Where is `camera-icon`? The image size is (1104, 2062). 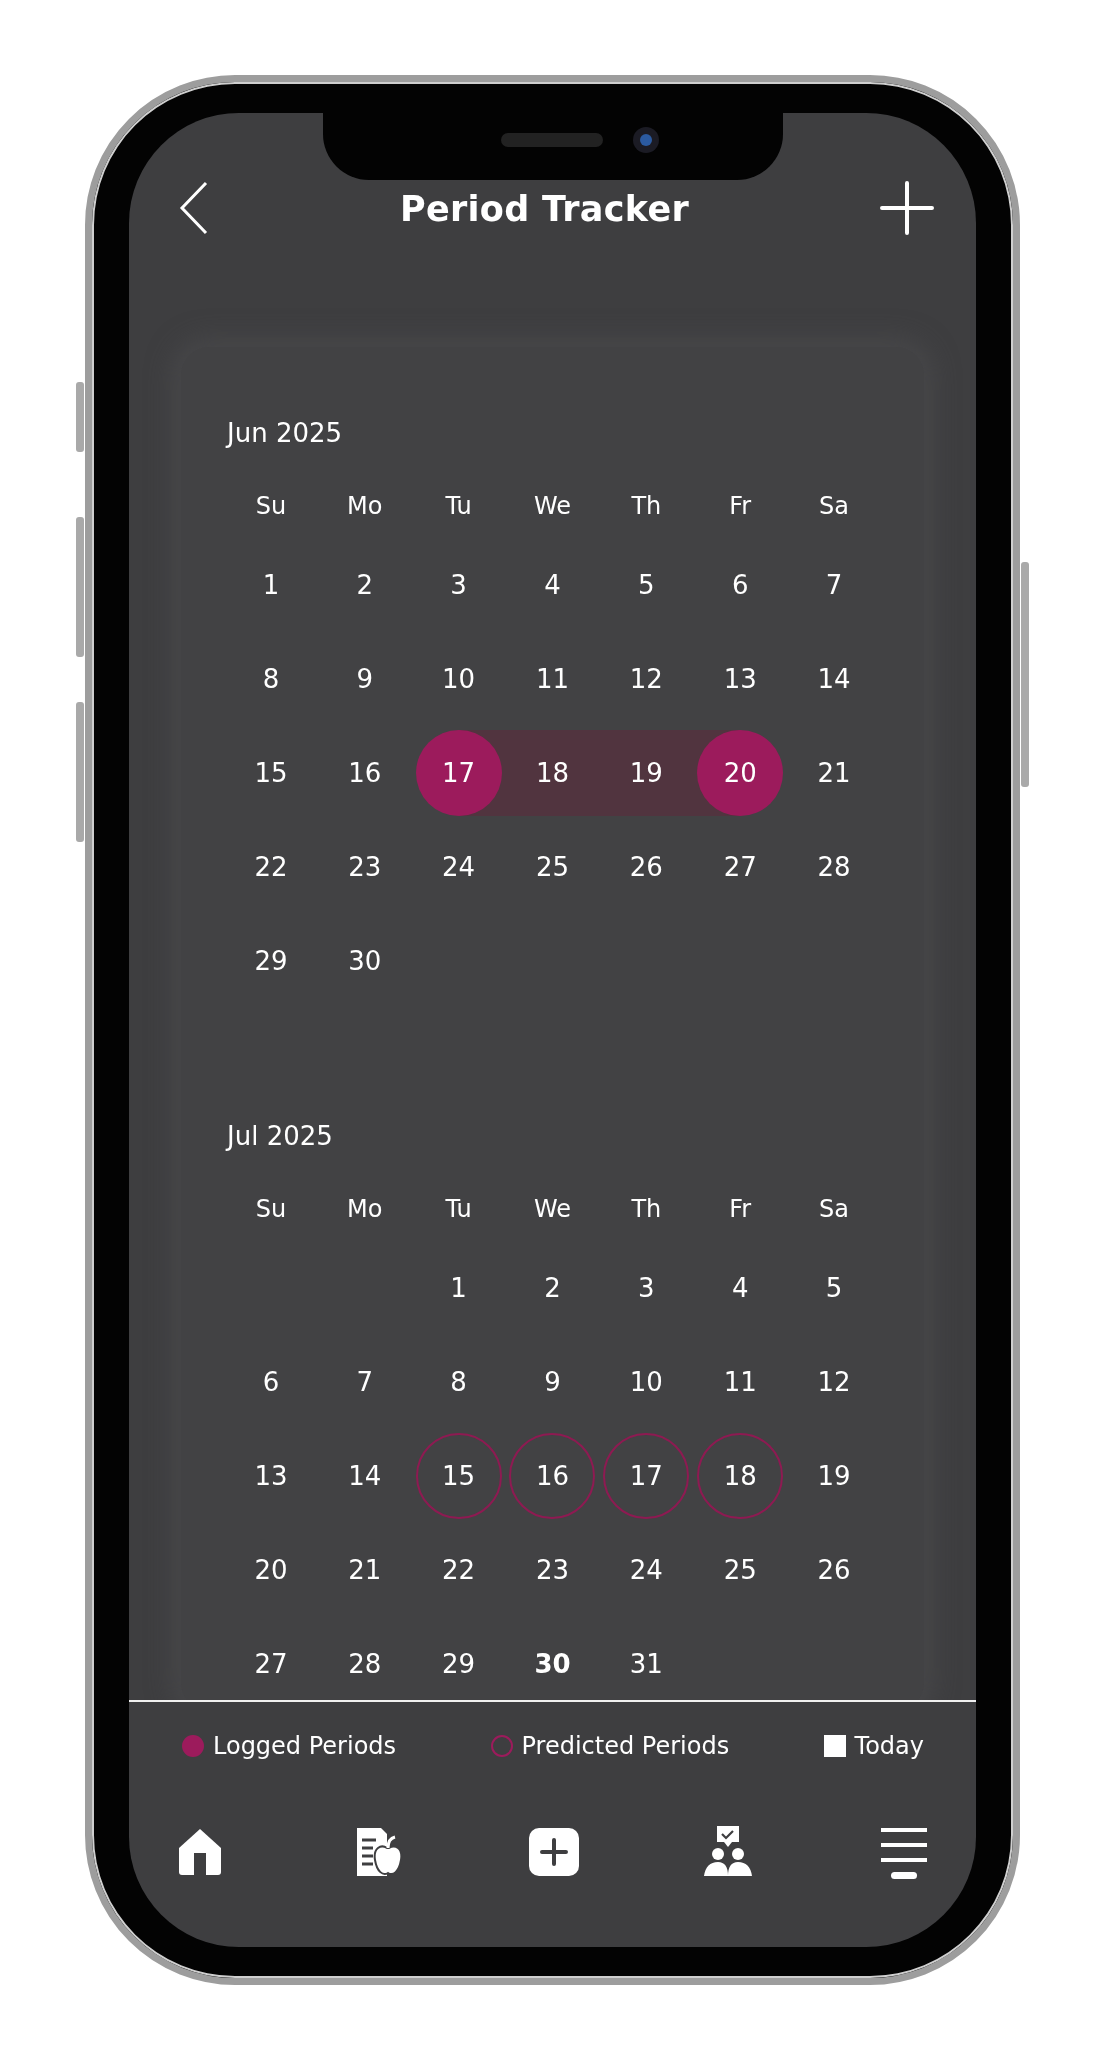 camera-icon is located at coordinates (646, 140).